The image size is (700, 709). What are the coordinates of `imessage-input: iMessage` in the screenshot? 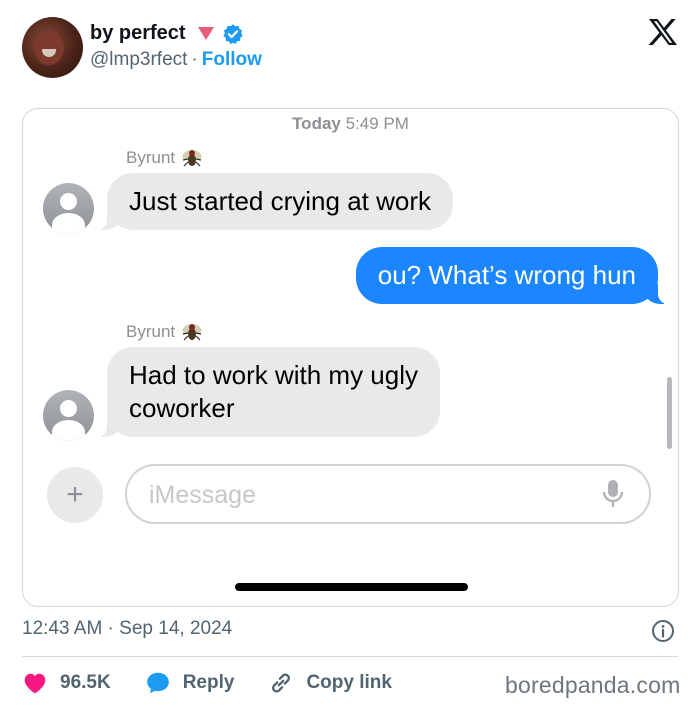 It's located at (388, 494).